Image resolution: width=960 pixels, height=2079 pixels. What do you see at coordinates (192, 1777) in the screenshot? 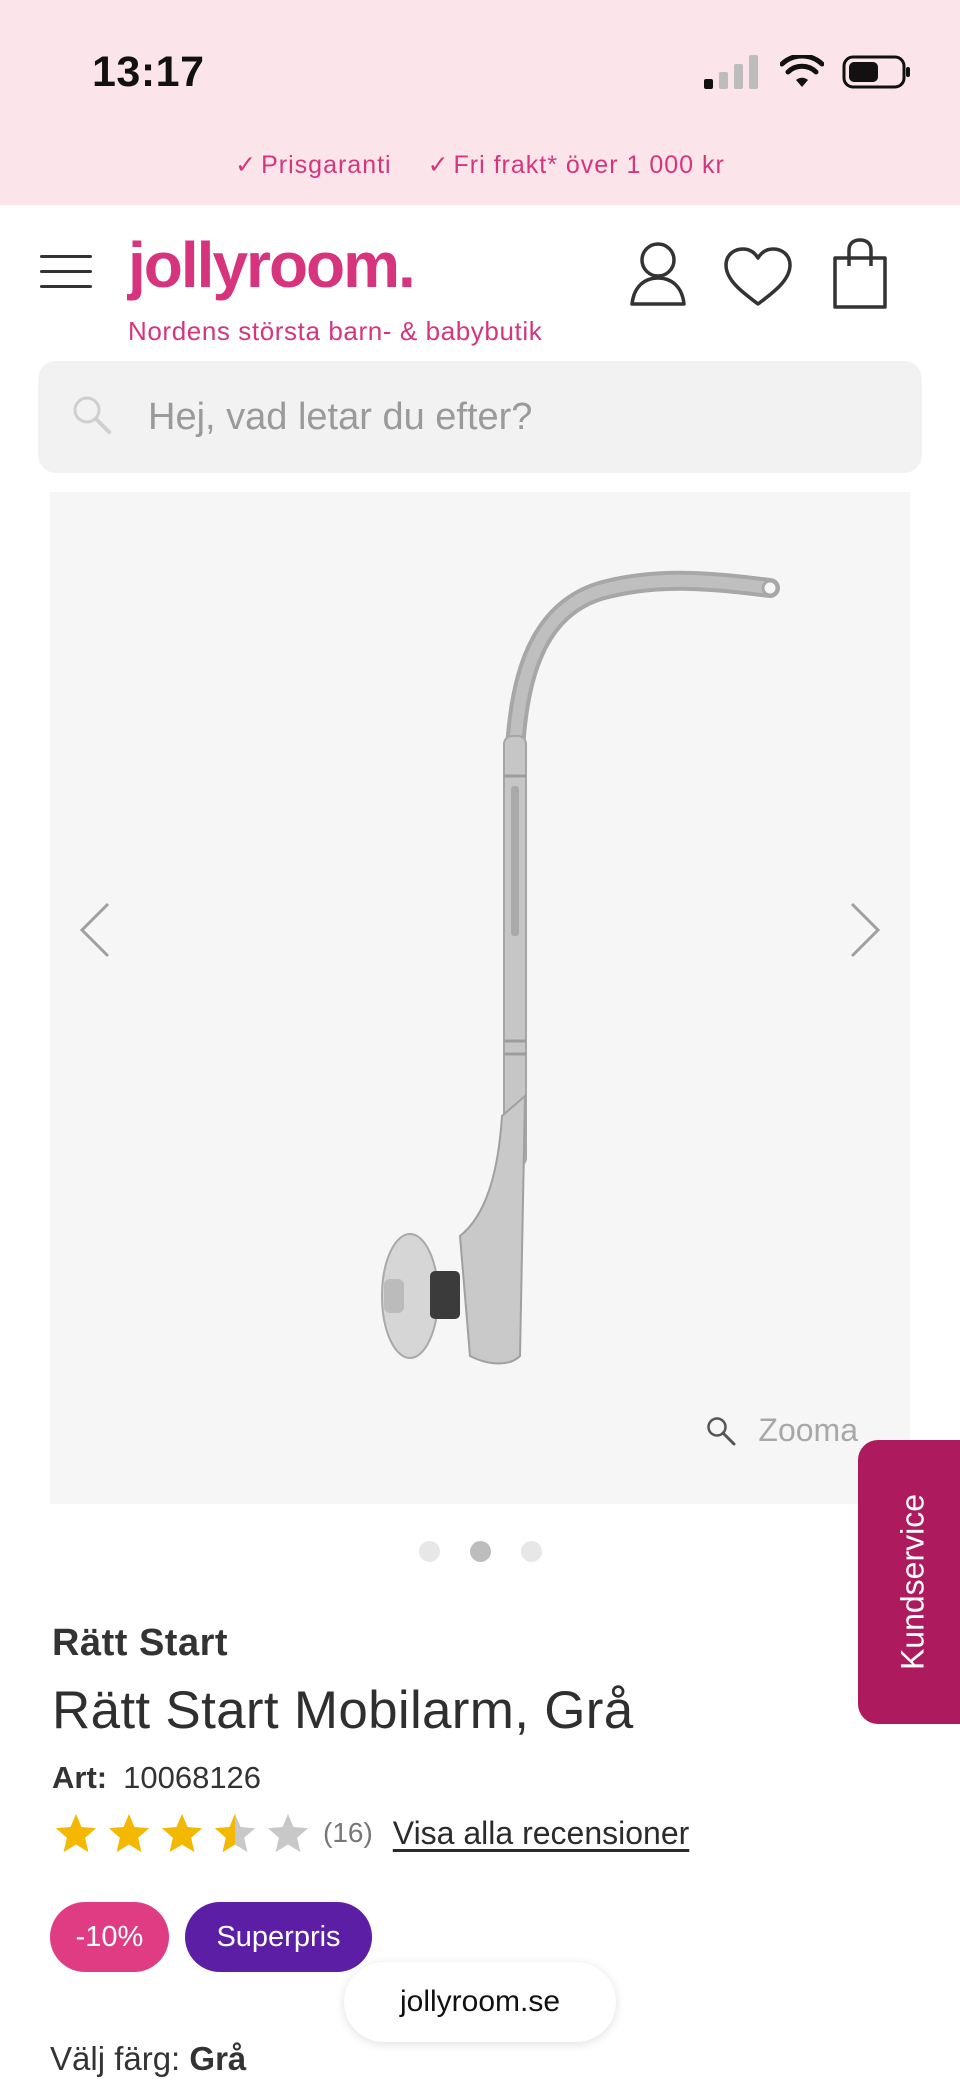
I see `article-number-value: 10068126` at bounding box center [192, 1777].